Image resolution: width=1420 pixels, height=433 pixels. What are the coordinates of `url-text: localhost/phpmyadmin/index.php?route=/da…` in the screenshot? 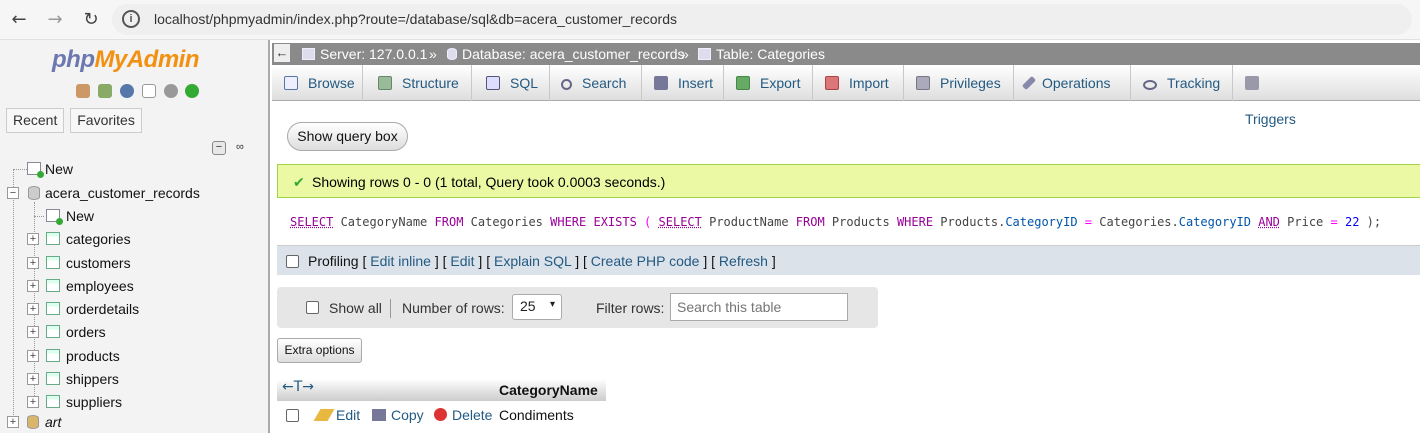 It's located at (415, 19).